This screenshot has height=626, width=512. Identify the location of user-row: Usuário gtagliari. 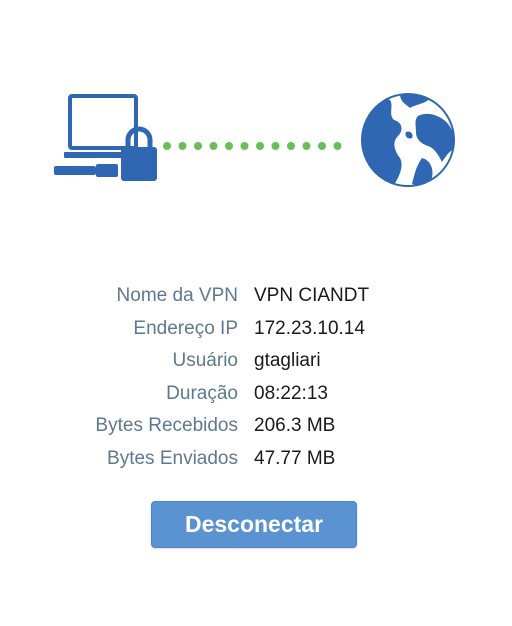
(256, 361).